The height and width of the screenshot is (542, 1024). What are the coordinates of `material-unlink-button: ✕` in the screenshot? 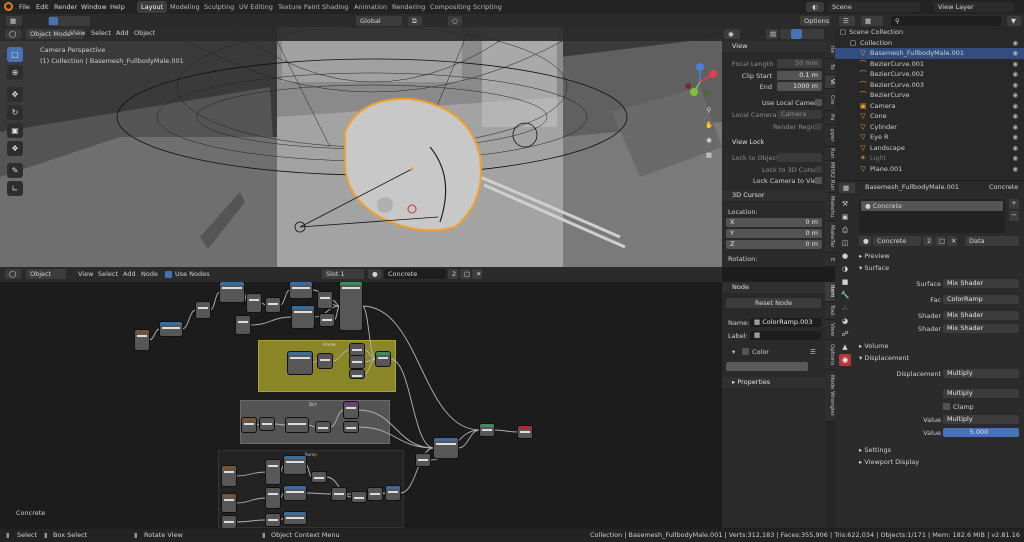 It's located at (952, 241).